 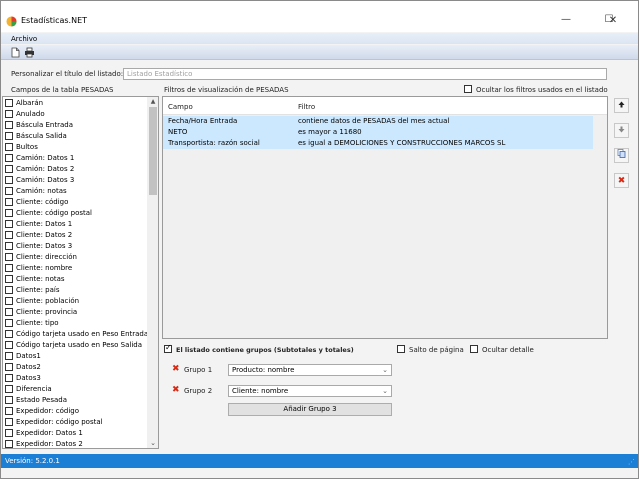 I want to click on field-item: Anulado, so click(x=74, y=114).